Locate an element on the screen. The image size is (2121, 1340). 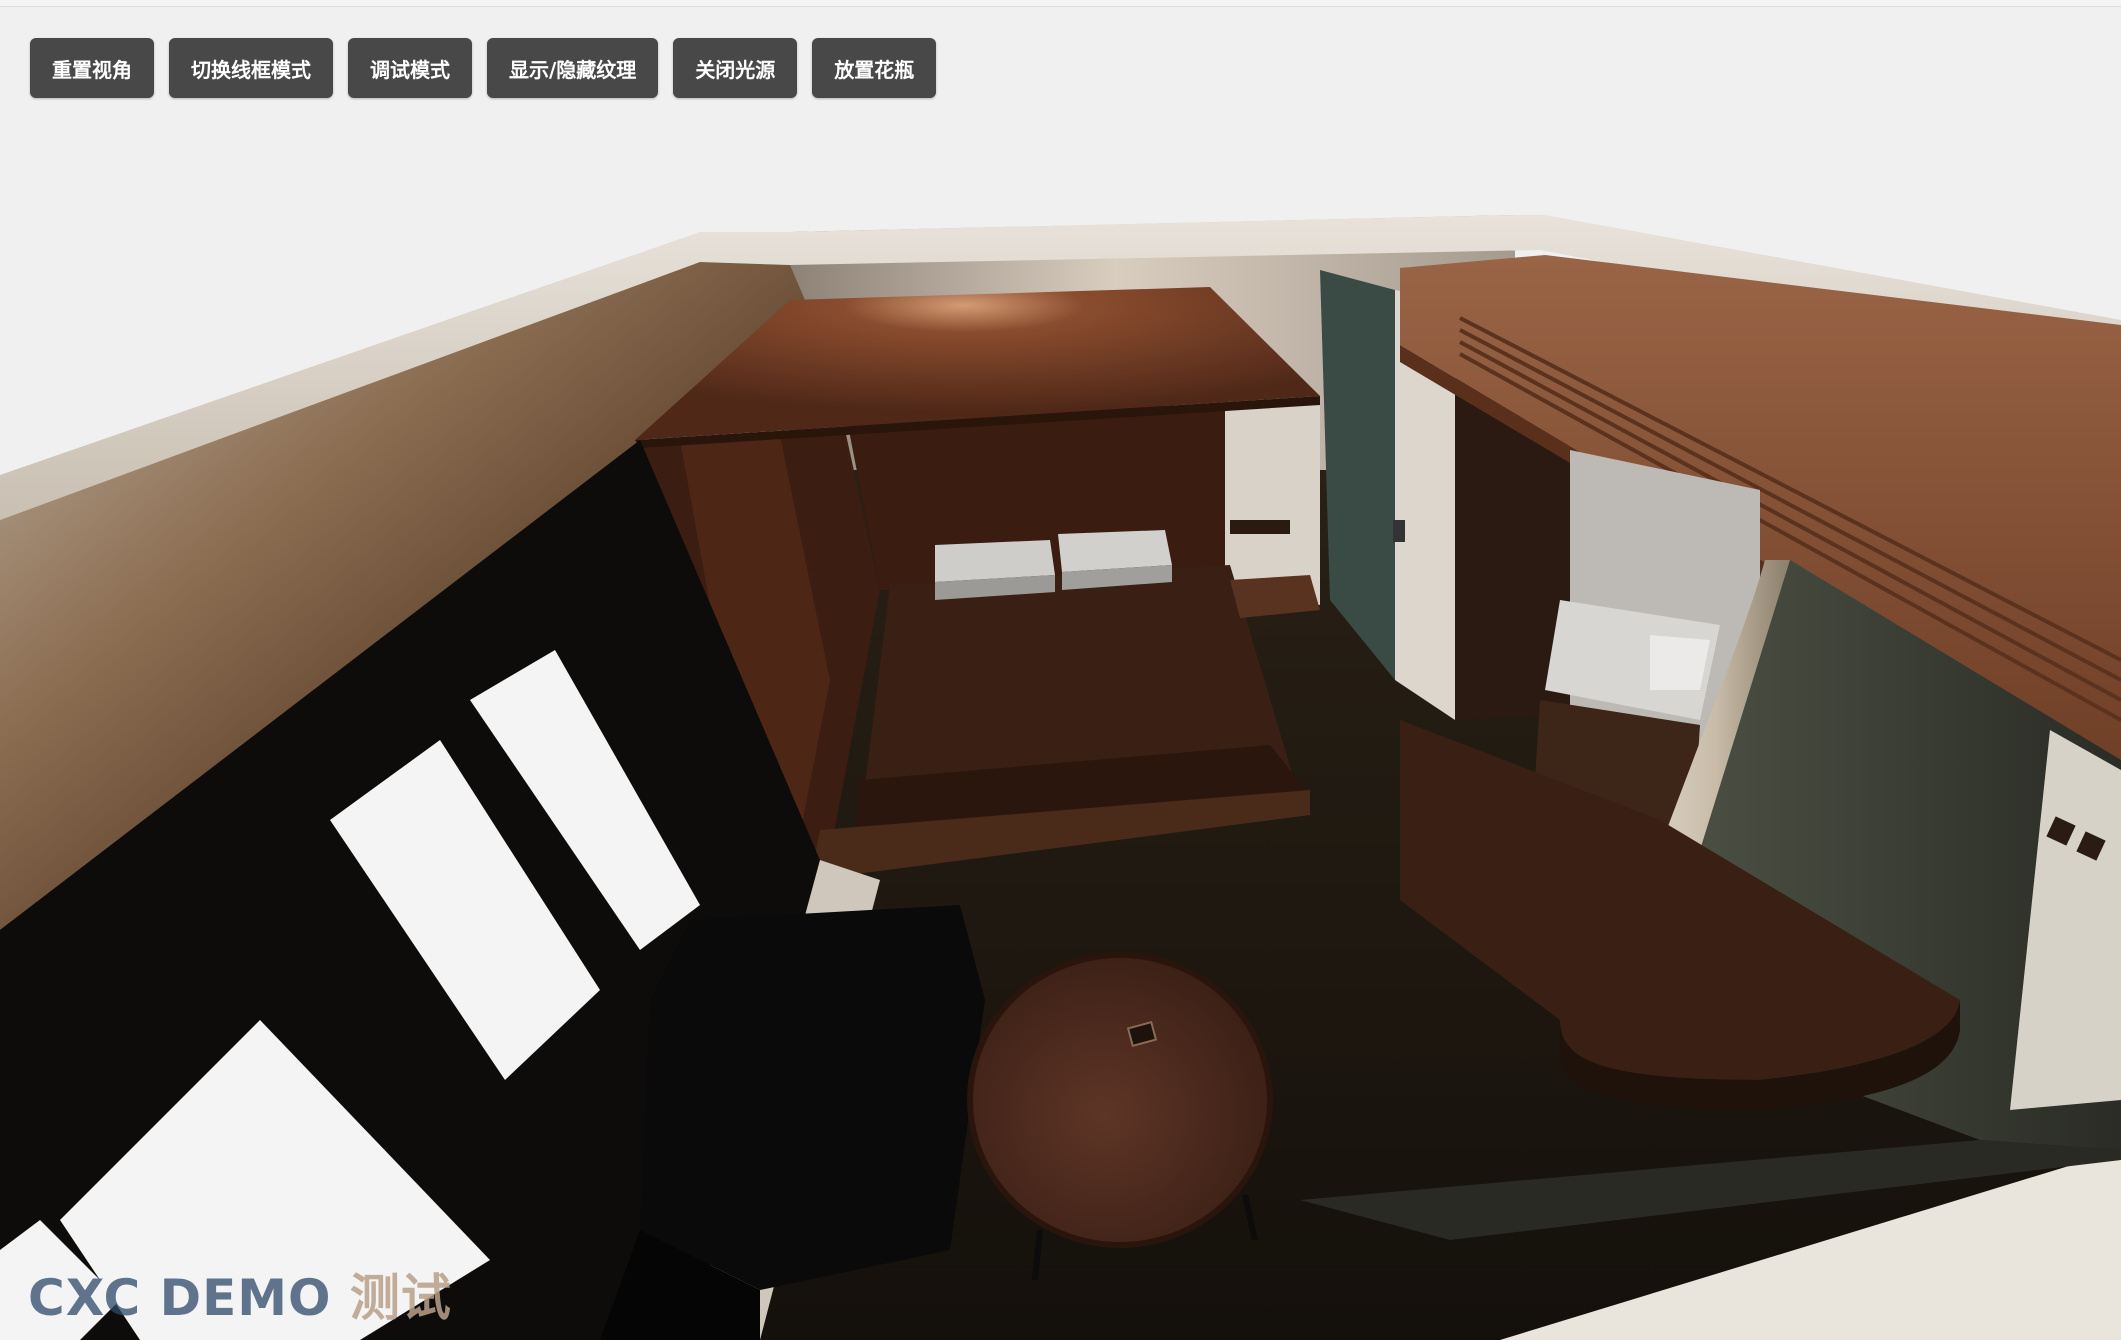
demo-watermark: CXC DEMO 测试 is located at coordinates (240, 1294).